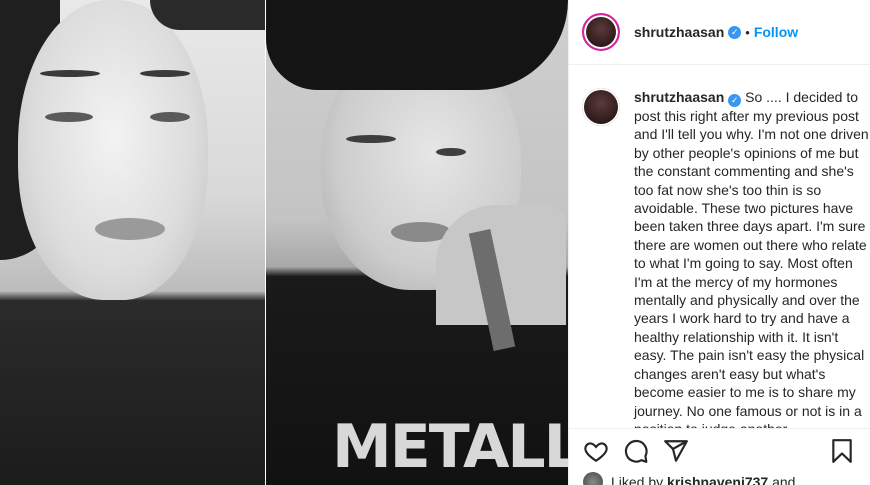 The image size is (870, 485). I want to click on shirt-text: METALLIC, so click(450, 447).